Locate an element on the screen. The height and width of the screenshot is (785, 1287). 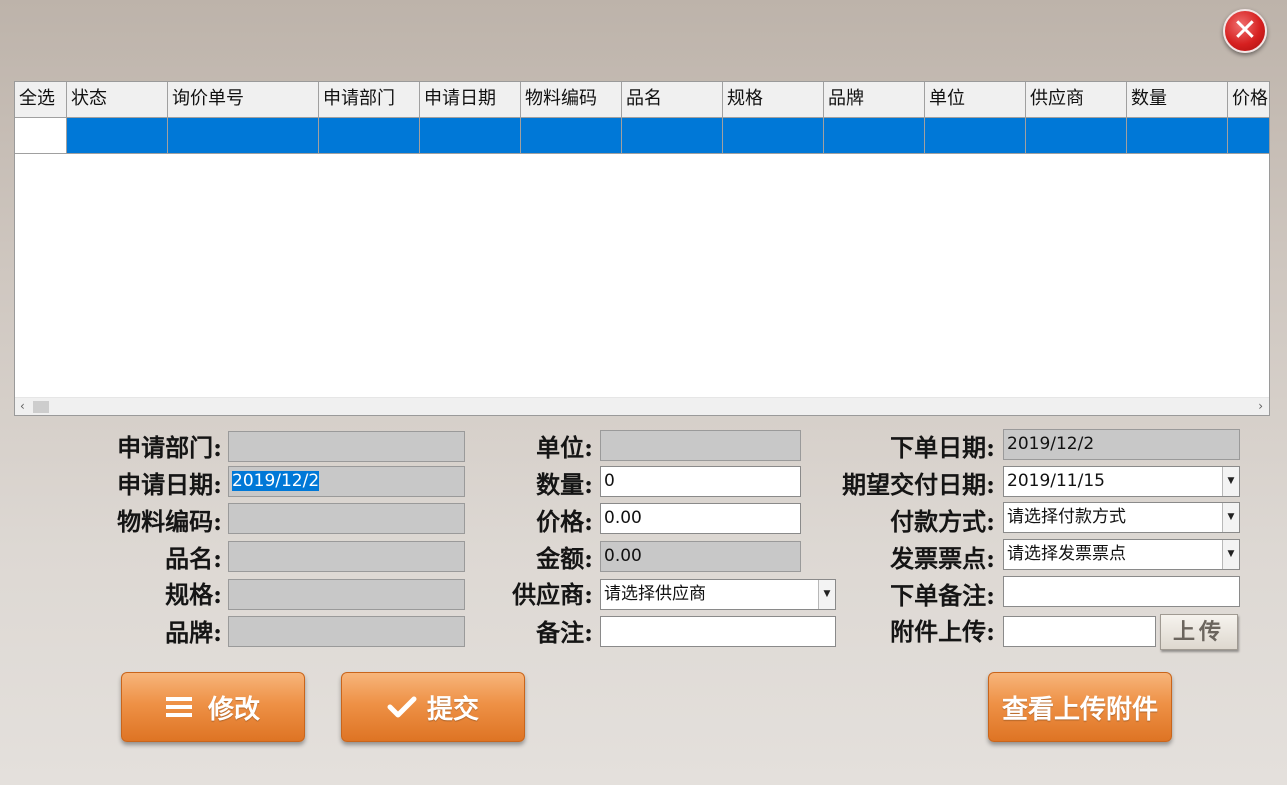
scroll-thumb is located at coordinates (41, 407).